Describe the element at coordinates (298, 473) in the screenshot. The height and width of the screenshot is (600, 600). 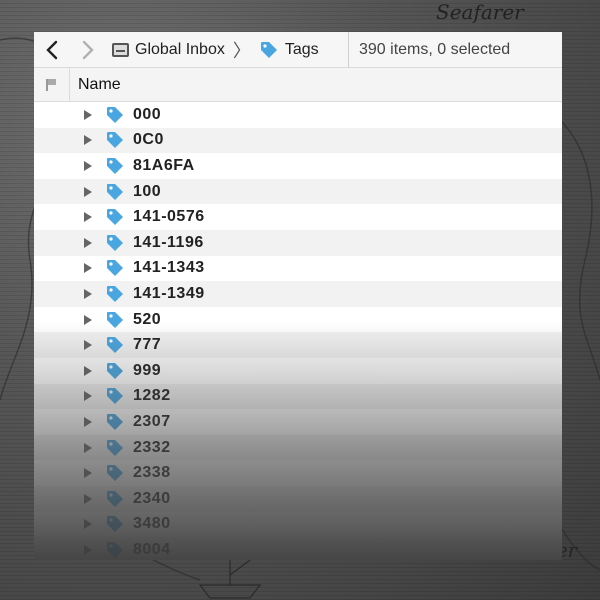
I see `list-item: 2338` at that location.